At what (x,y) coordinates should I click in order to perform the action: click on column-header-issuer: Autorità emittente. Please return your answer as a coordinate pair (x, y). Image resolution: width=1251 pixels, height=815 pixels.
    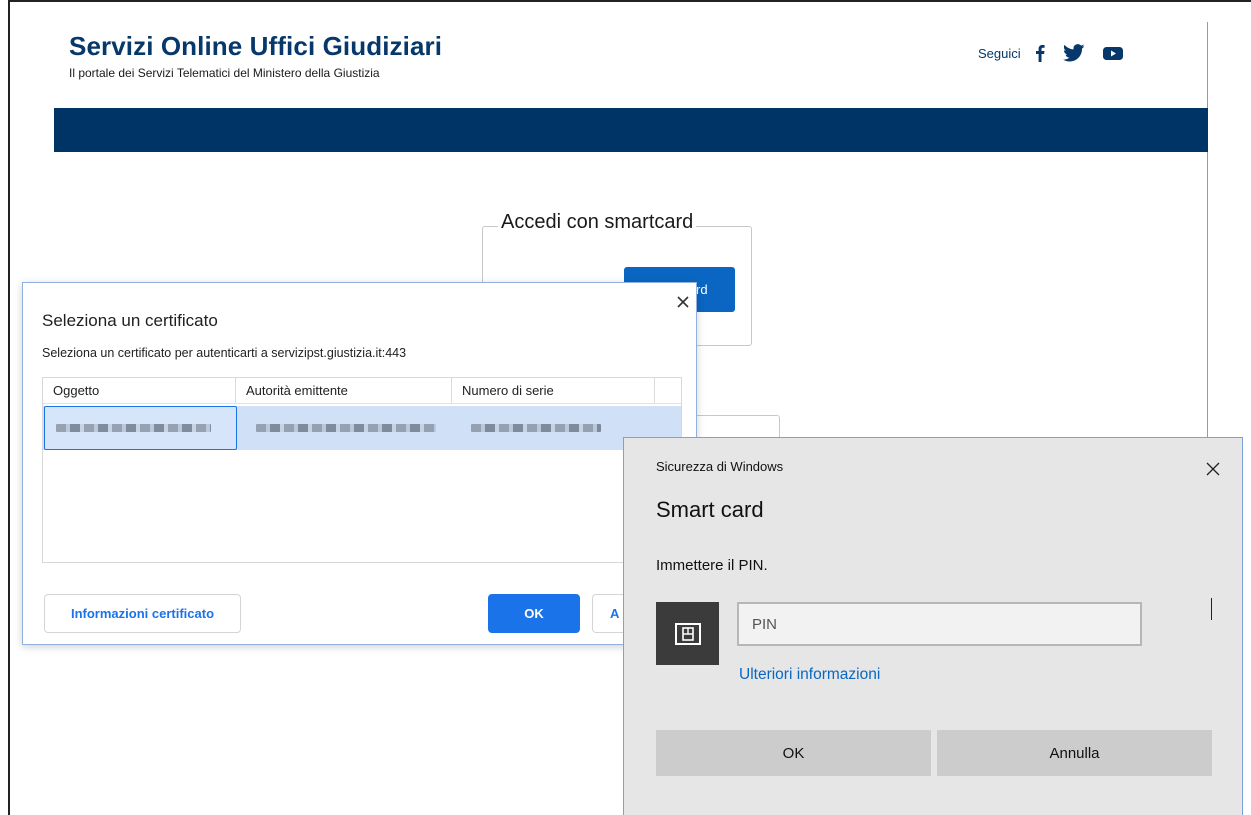
    Looking at the image, I should click on (344, 390).